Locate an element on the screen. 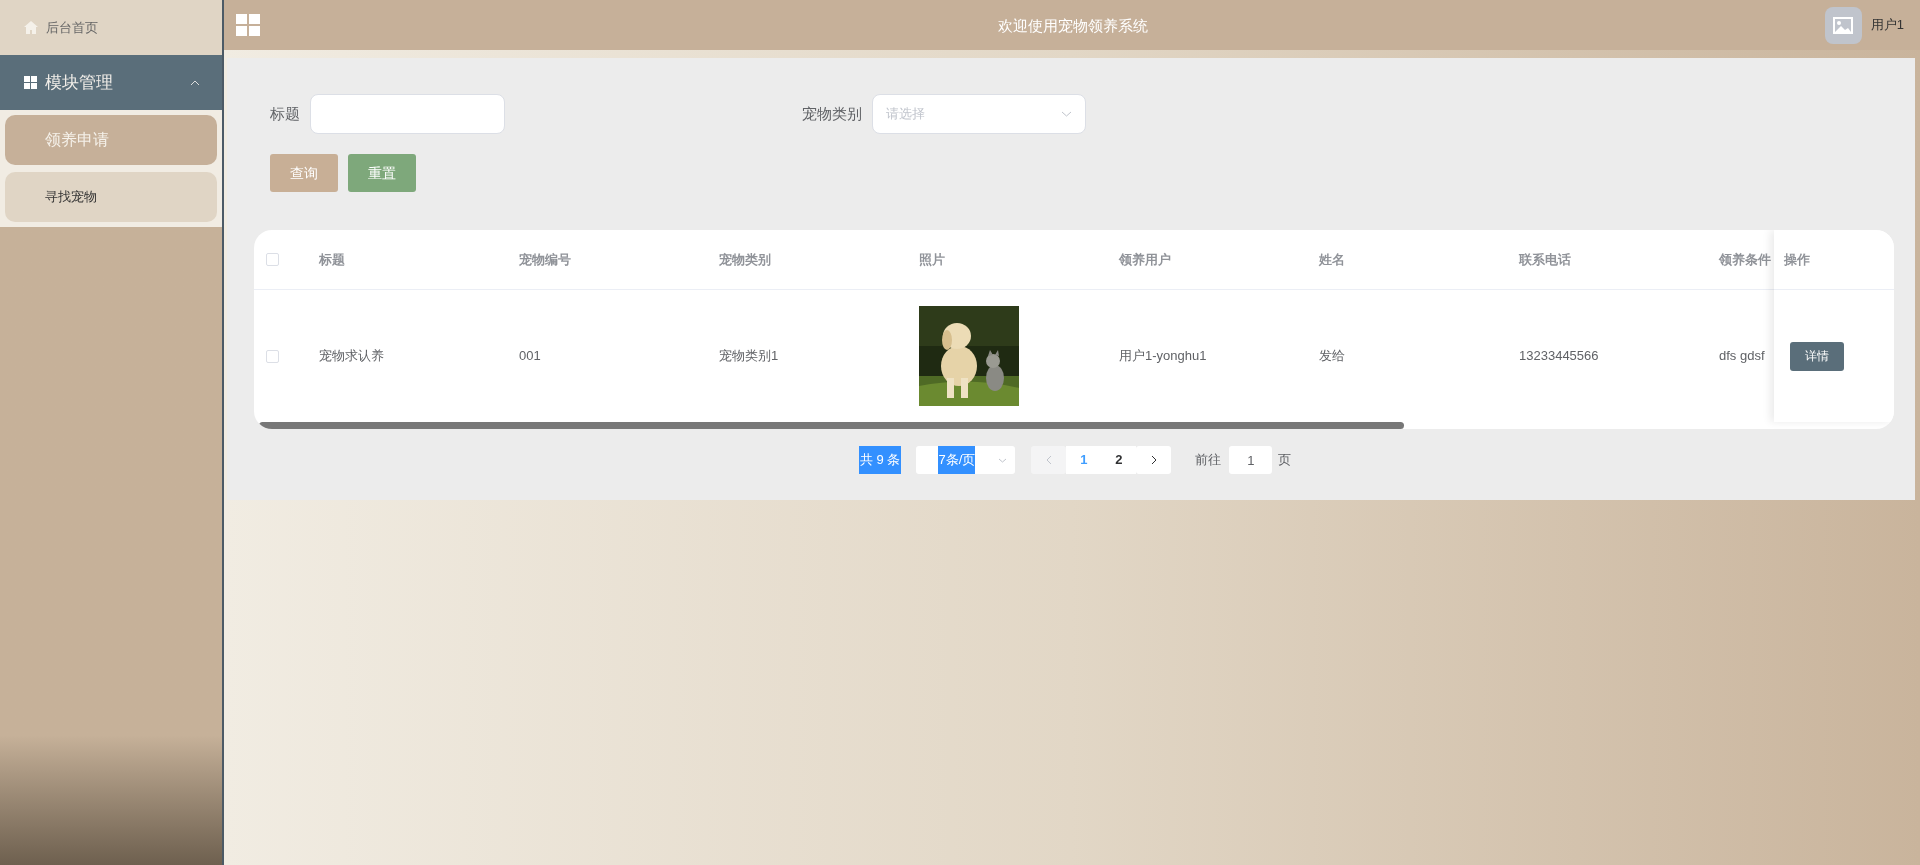  sidebar-item: 寻找宠物 is located at coordinates (111, 197).